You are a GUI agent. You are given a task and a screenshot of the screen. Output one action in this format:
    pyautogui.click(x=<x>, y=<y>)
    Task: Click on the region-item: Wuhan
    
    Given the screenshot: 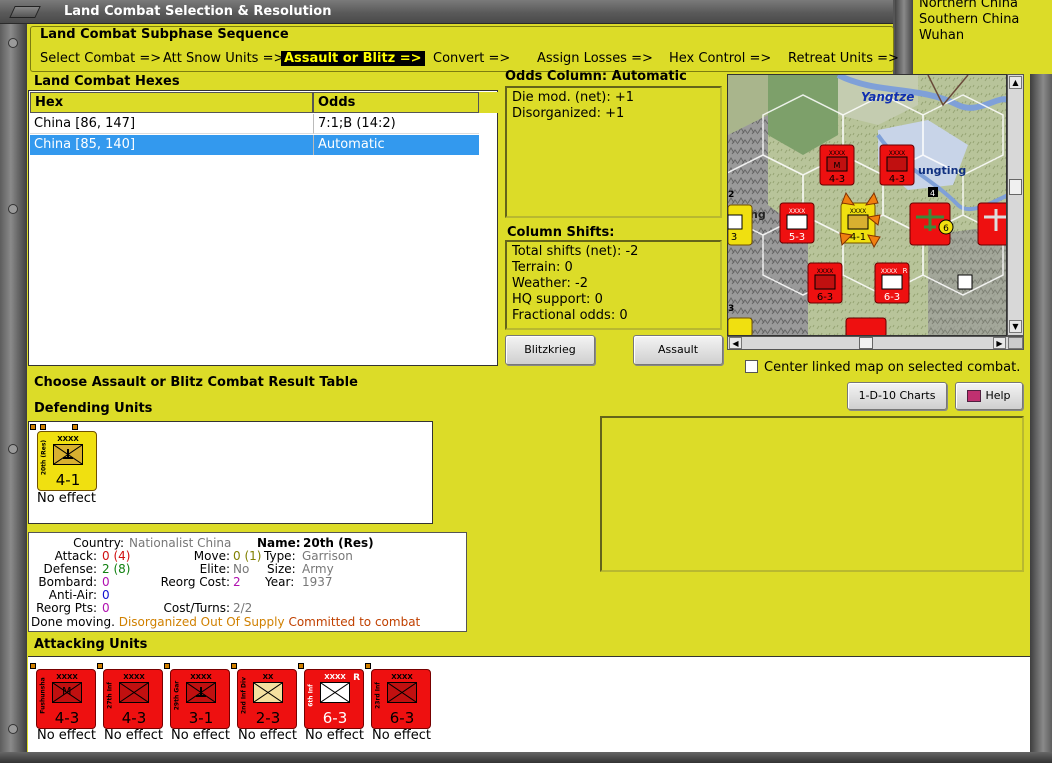 What is the action you would take?
    pyautogui.click(x=969, y=36)
    